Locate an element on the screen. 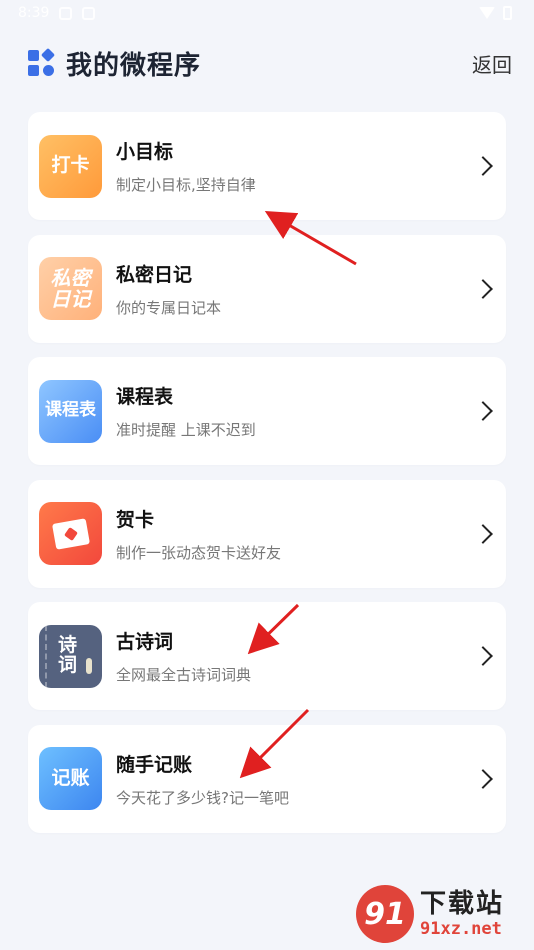  poem-icon-text-2: 词 is located at coordinates (67, 665).